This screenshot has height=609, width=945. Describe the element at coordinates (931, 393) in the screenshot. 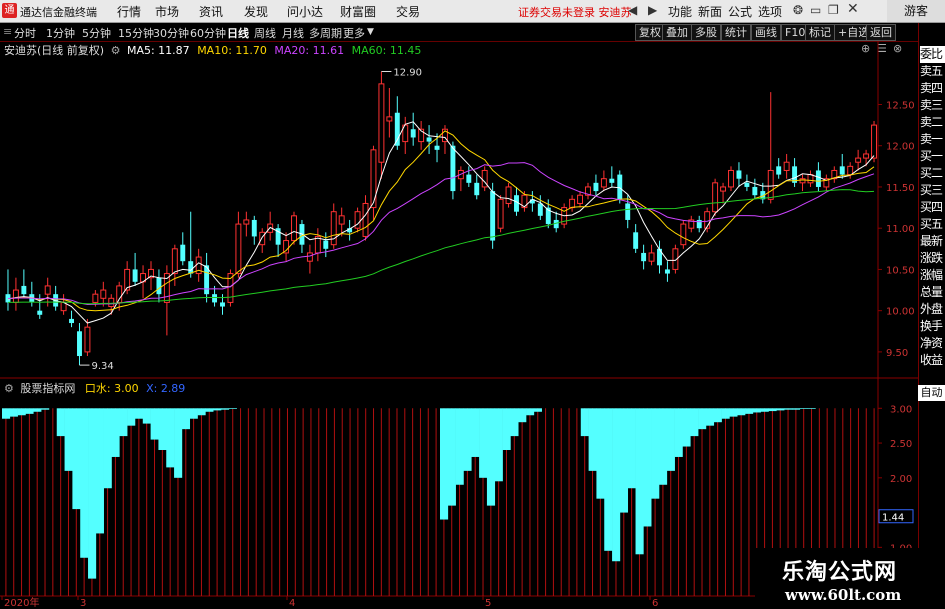

I see `auto-button: 自动` at that location.